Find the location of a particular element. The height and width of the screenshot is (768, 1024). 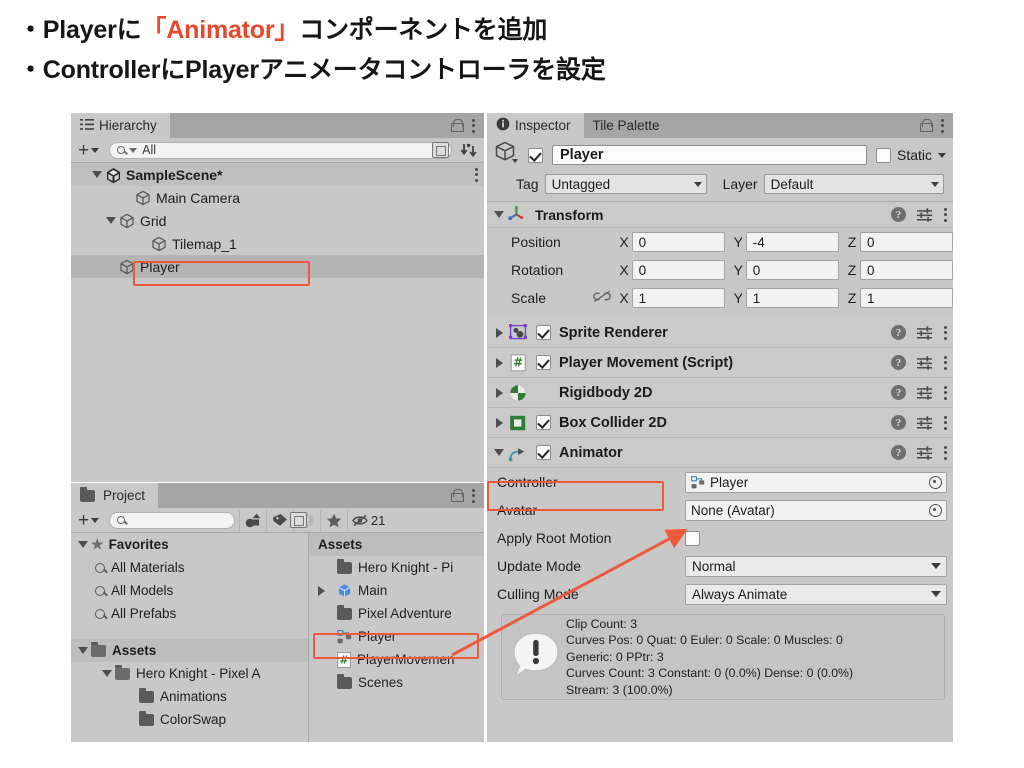

hierarchy-search-expand-button is located at coordinates (440, 150).